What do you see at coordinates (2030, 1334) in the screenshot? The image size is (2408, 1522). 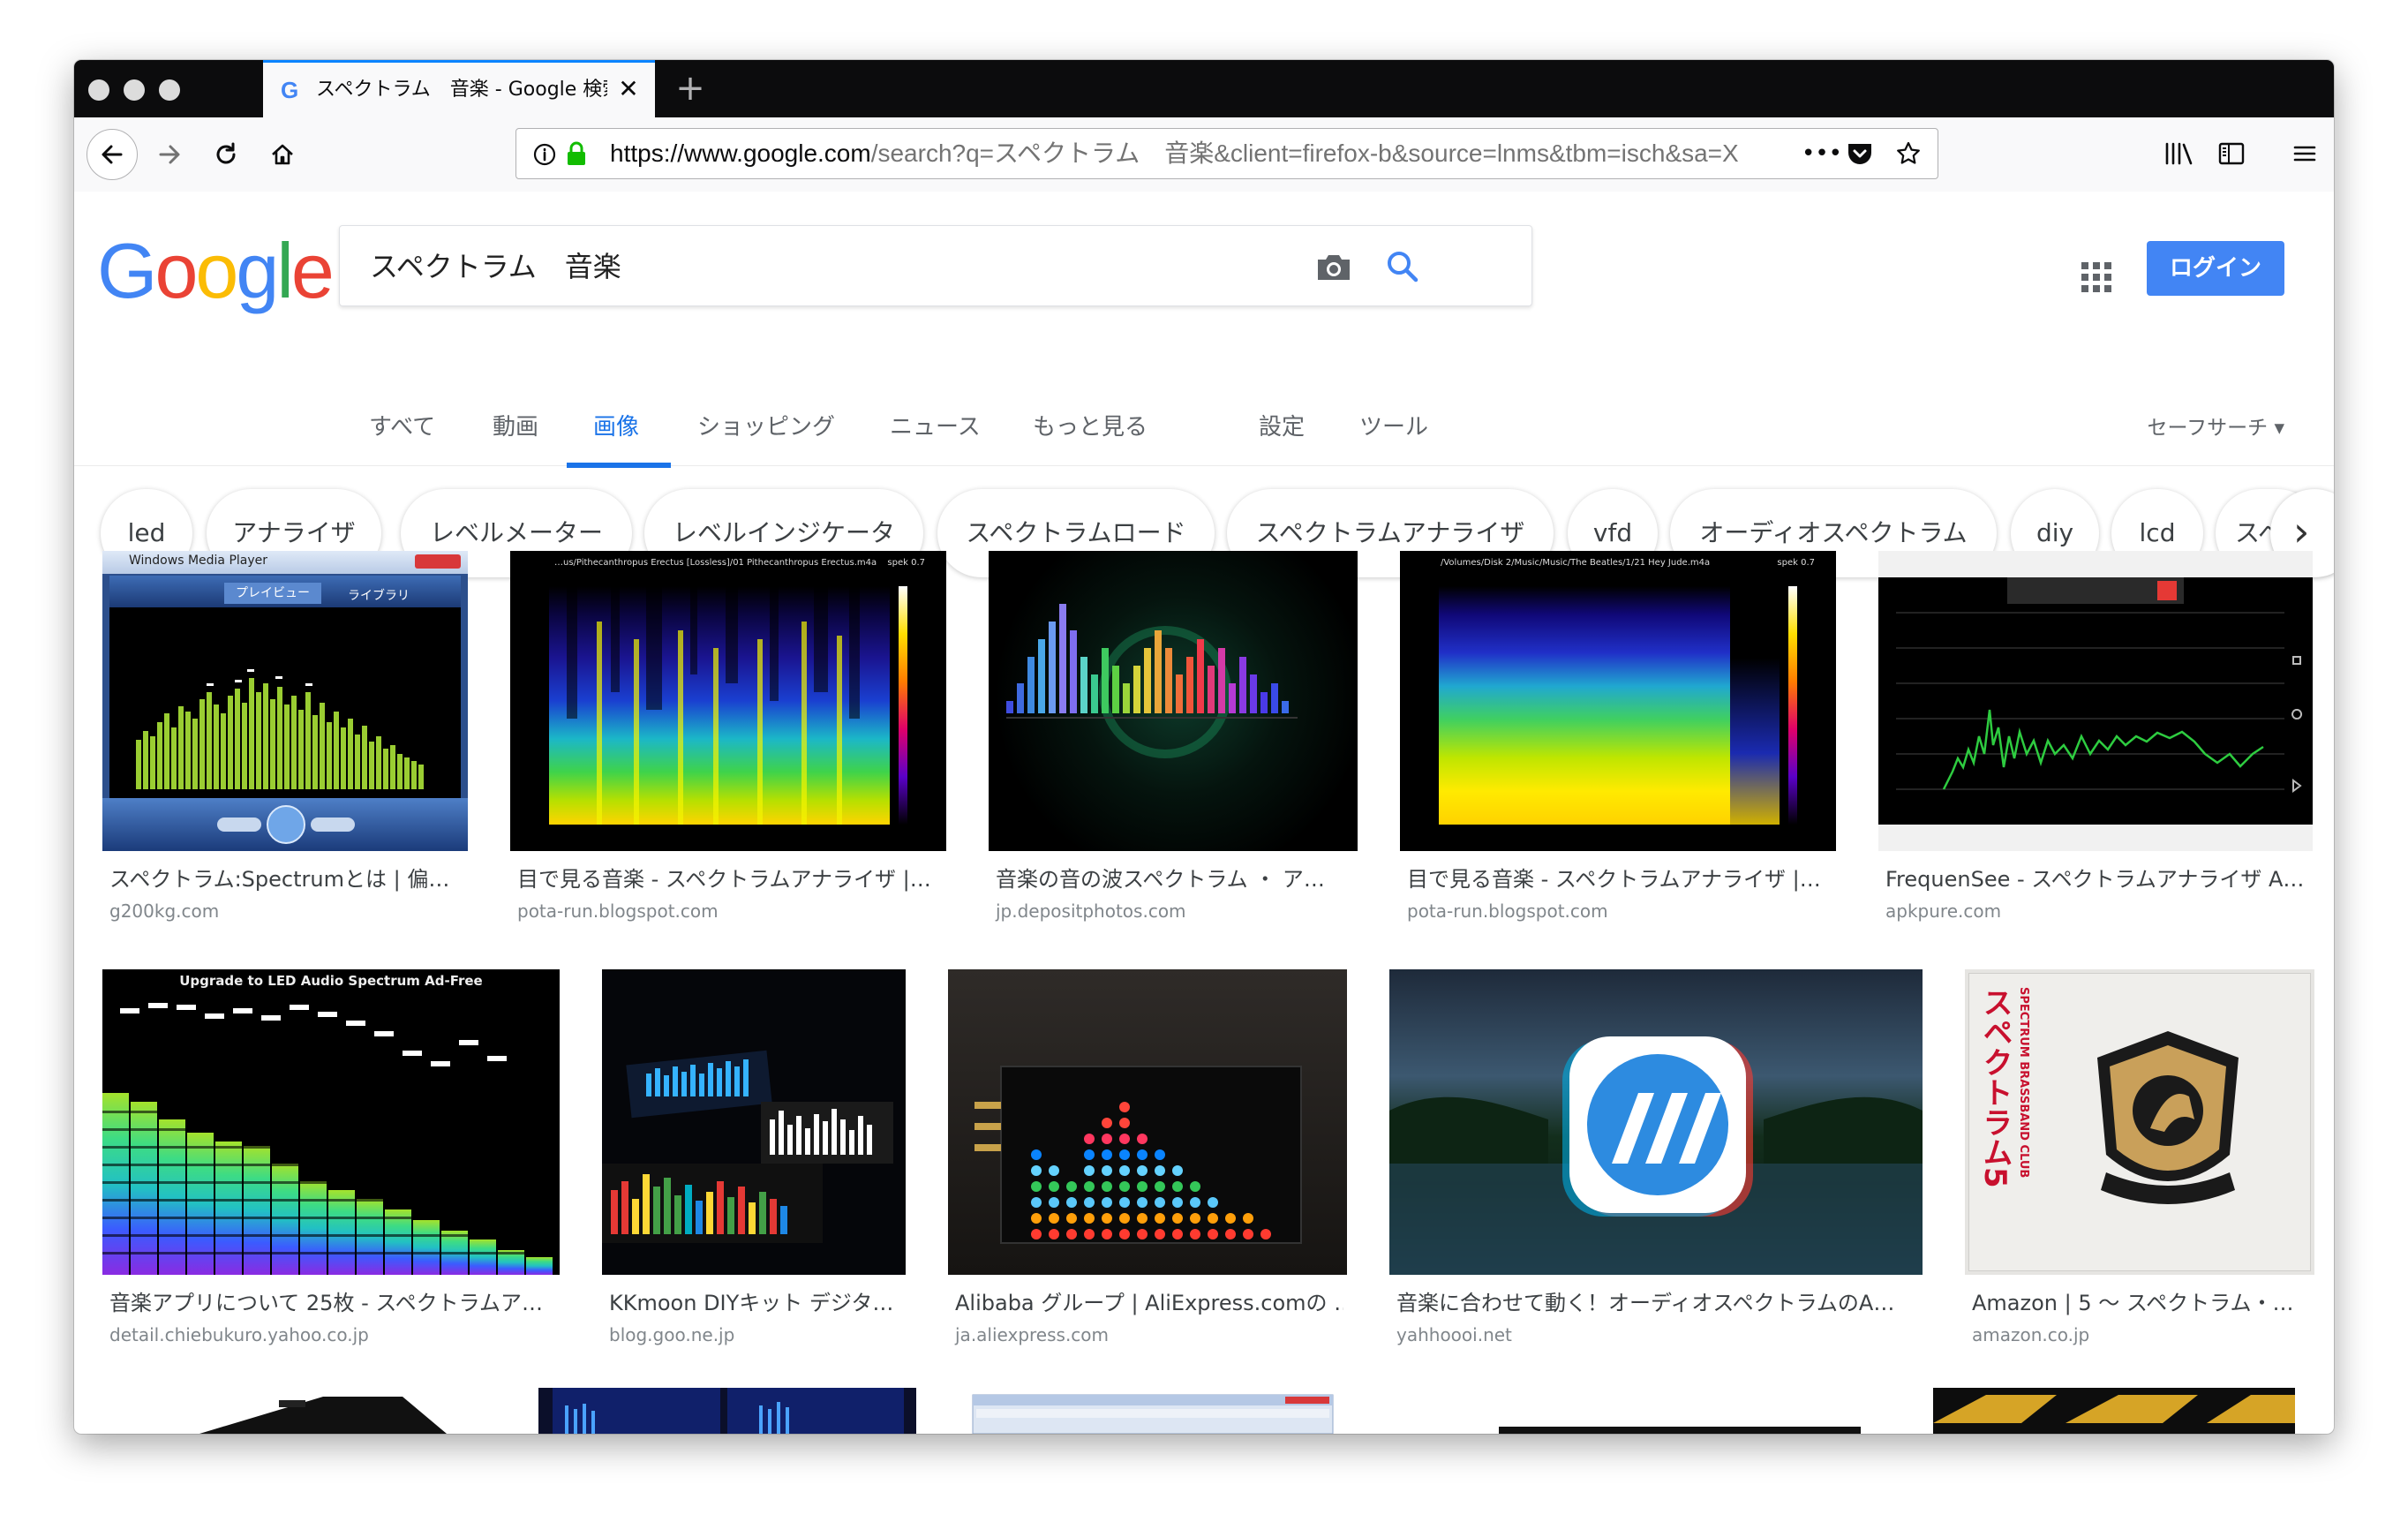 I see `result-site: amazon.co.jp` at bounding box center [2030, 1334].